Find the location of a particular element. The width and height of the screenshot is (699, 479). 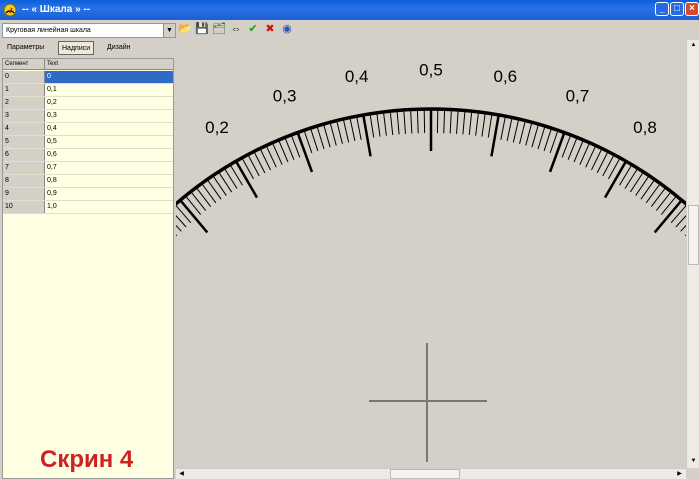

save-as-icon: 🗂 is located at coordinates (219, 29).